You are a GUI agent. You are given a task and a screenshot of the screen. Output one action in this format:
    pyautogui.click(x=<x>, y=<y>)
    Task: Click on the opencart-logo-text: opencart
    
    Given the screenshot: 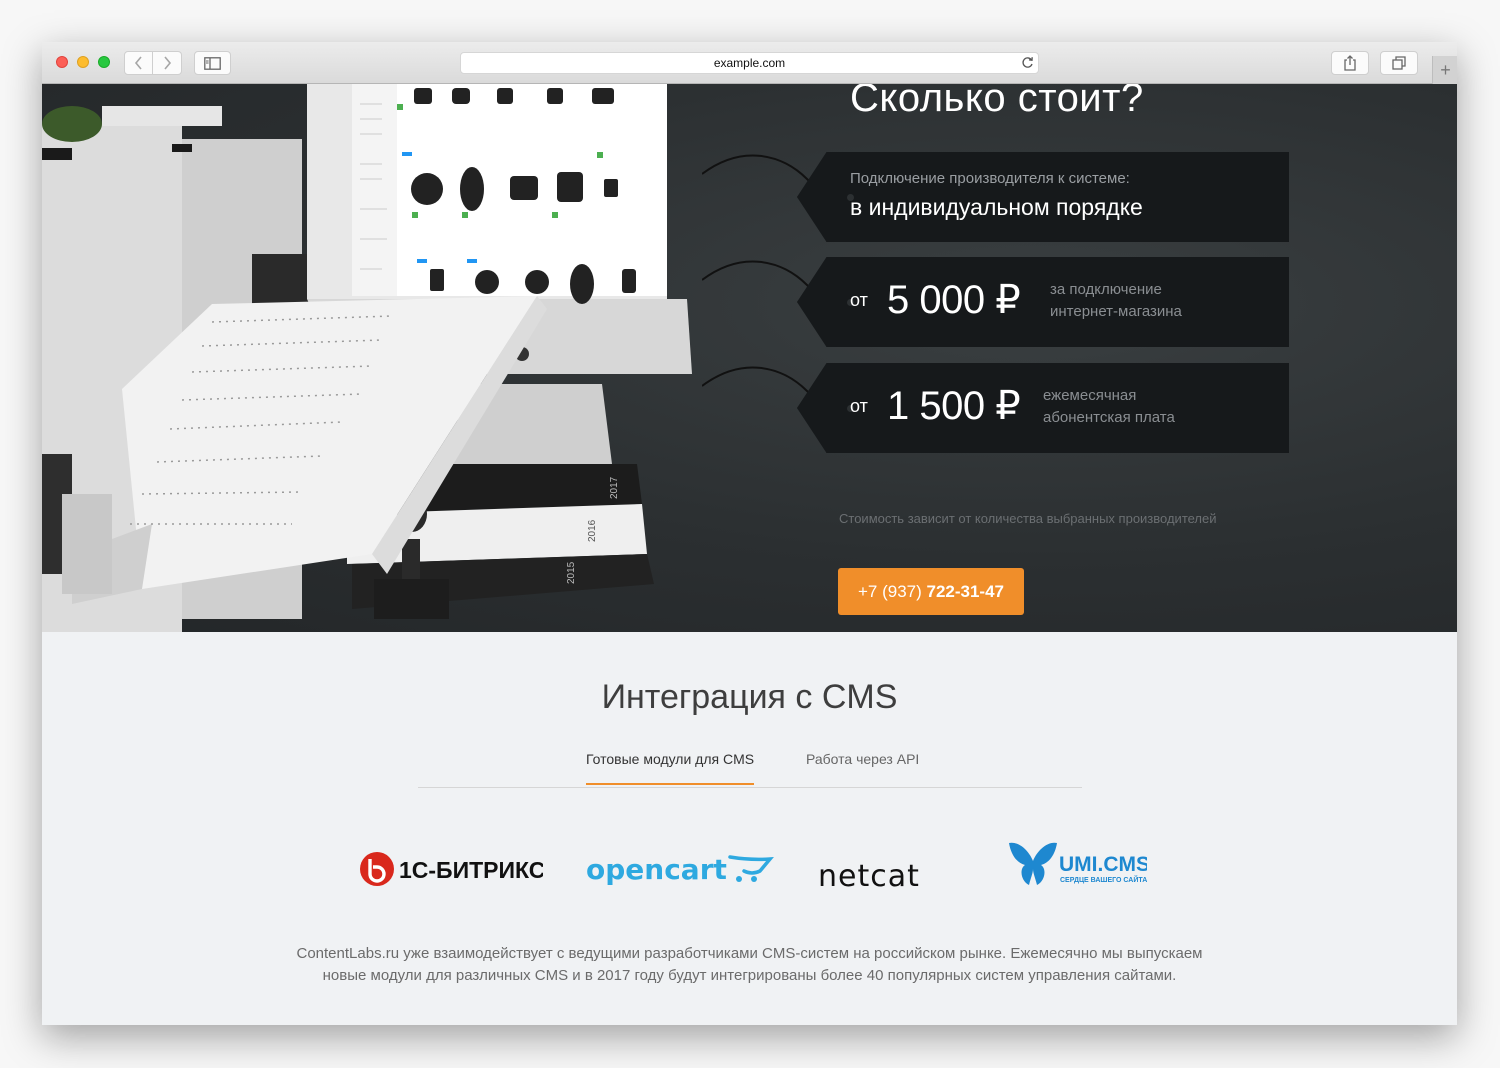 What is the action you would take?
    pyautogui.click(x=656, y=869)
    